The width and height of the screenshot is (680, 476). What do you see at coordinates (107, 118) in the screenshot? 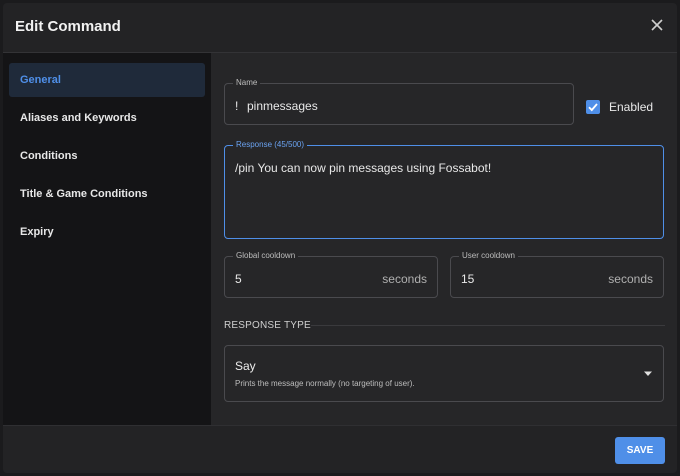
I see `sidebar-item-aliases-and-keywords: Aliases and Keywords` at bounding box center [107, 118].